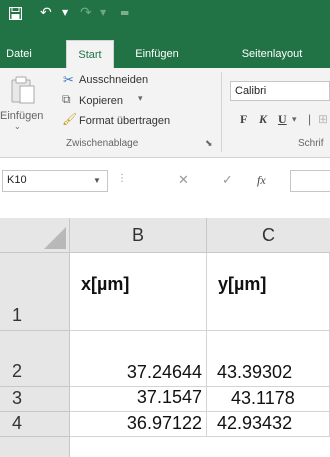 The image size is (330, 457). What do you see at coordinates (35, 235) in the screenshot?
I see `select-all-button` at bounding box center [35, 235].